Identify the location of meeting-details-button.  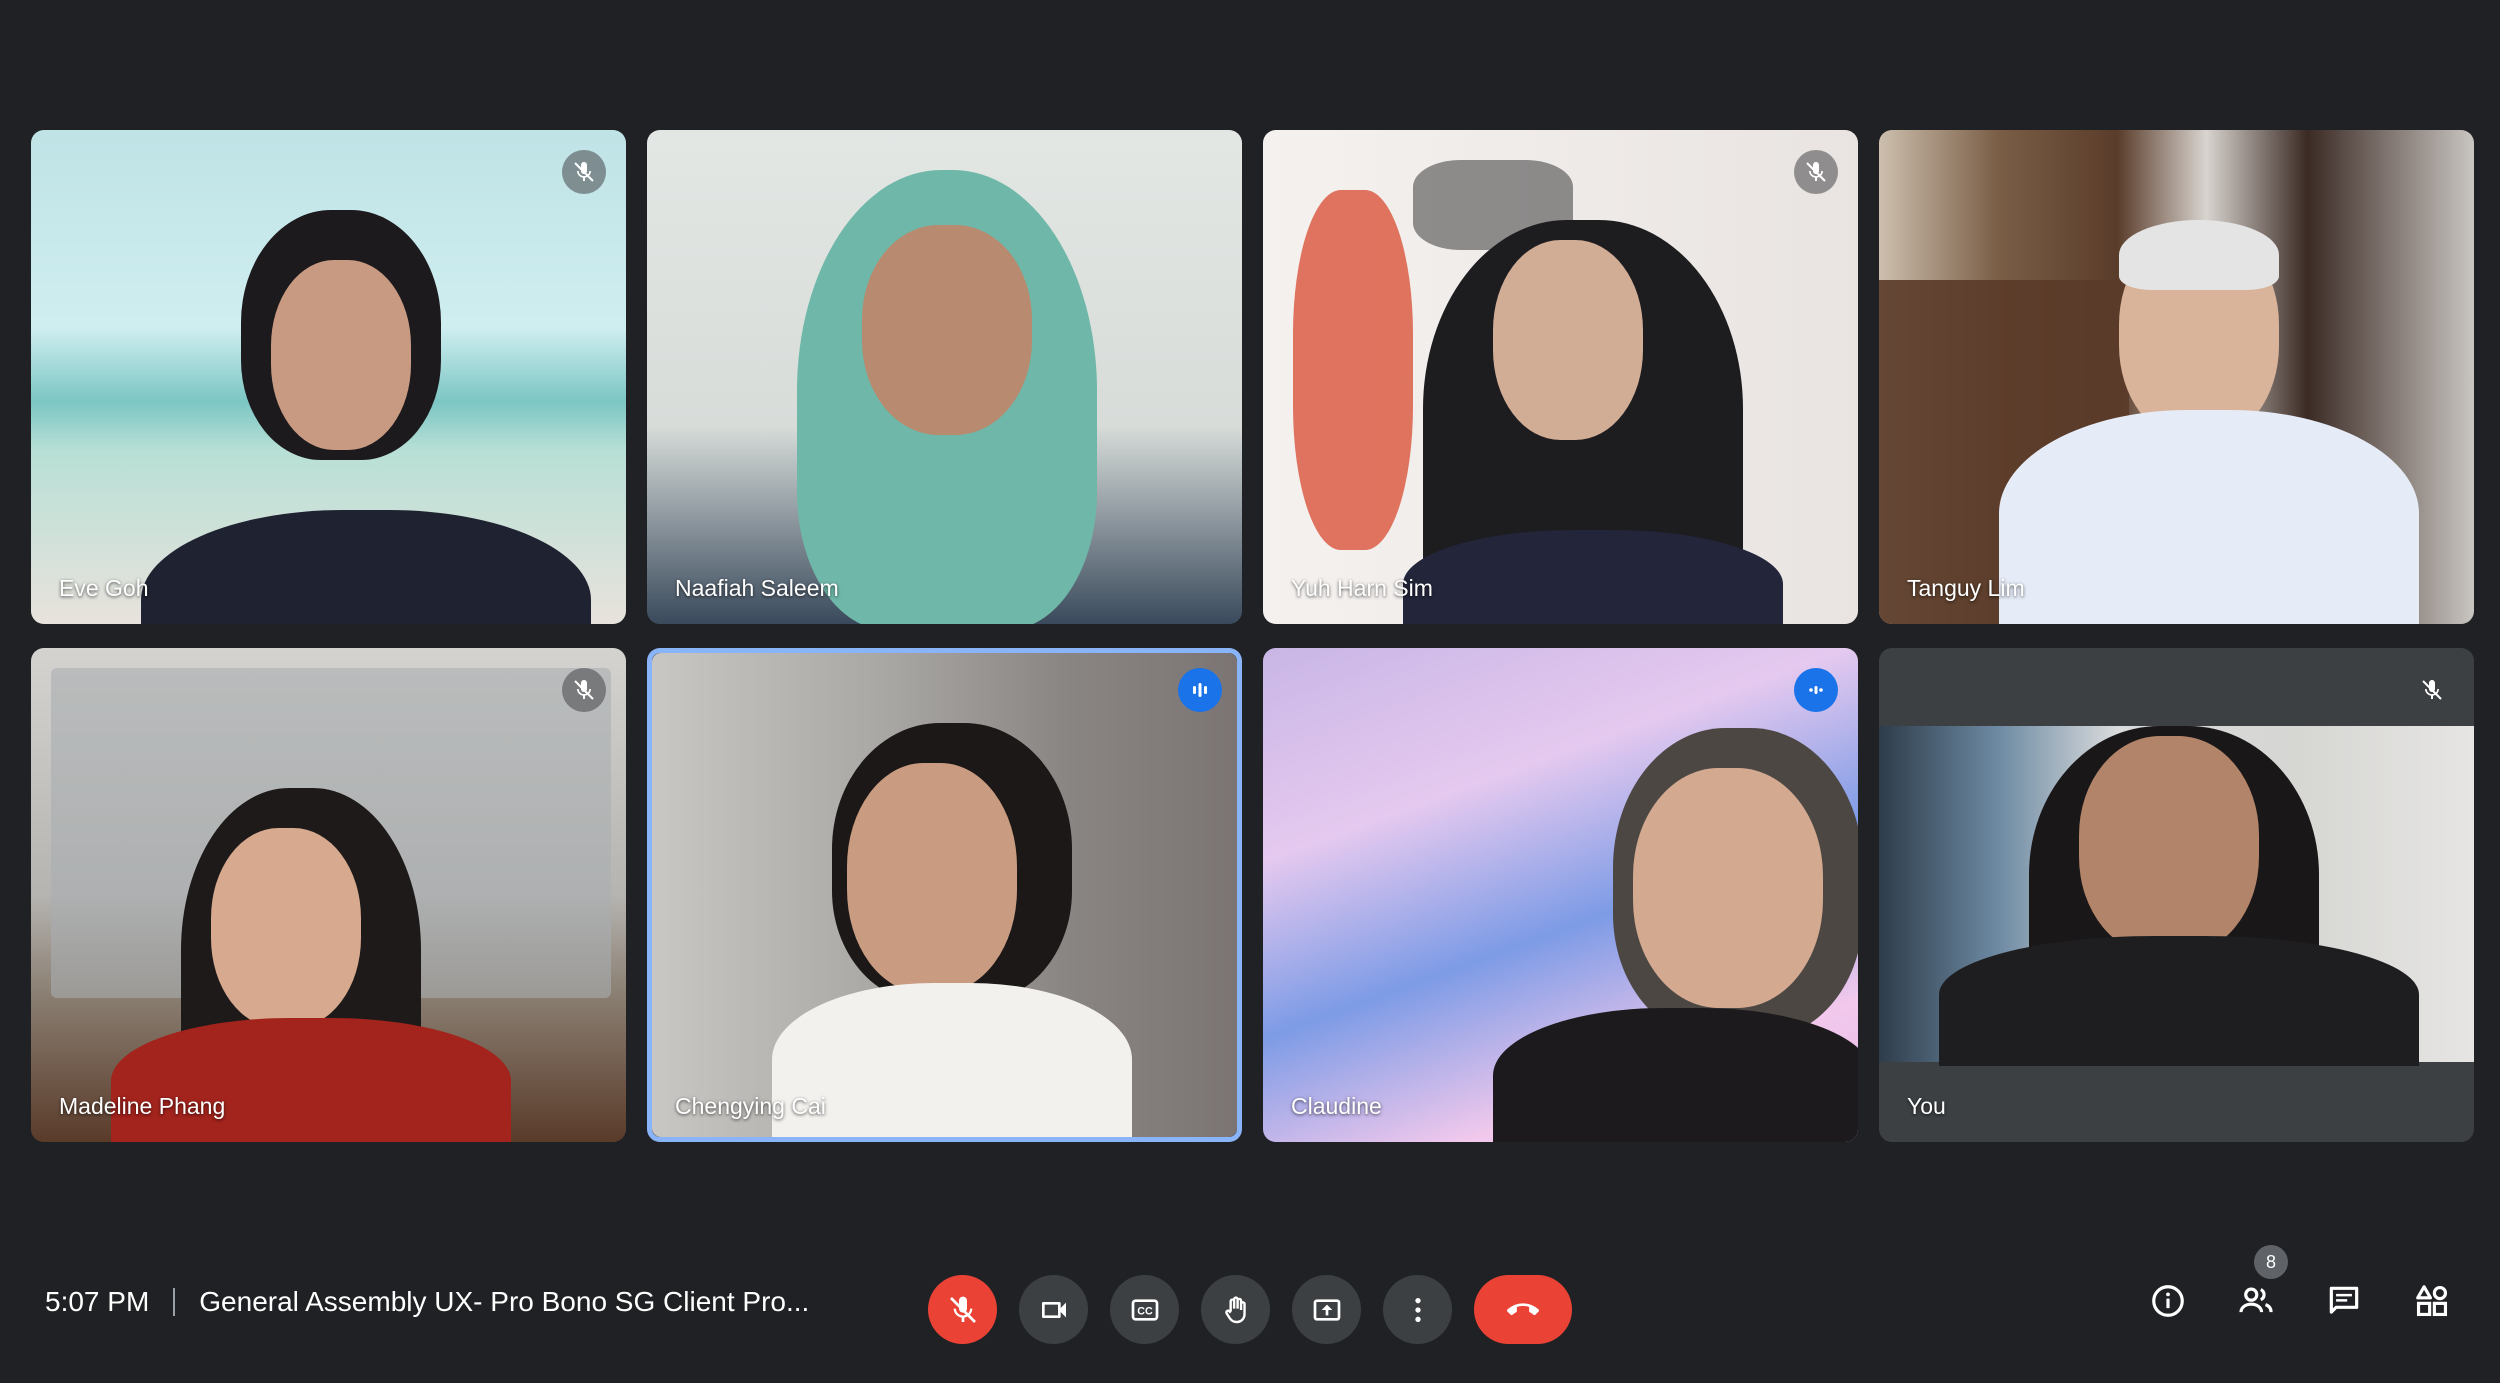
(2168, 1301).